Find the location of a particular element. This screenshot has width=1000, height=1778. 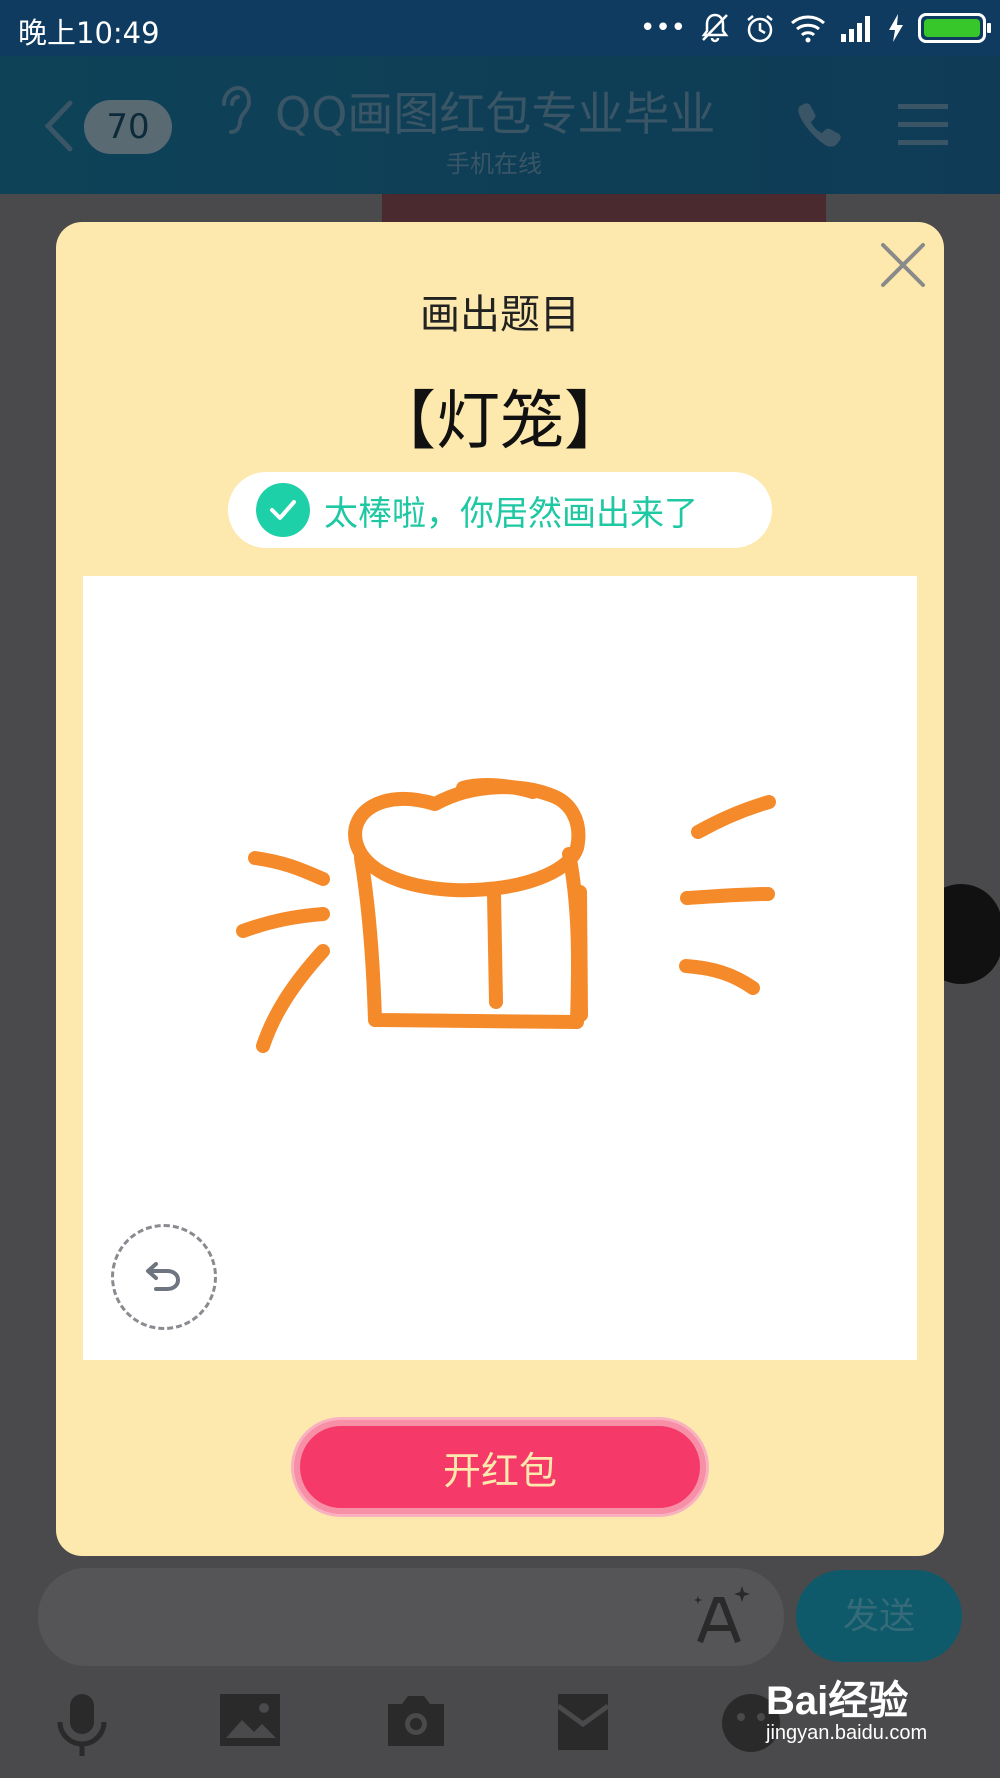

alarm-icon is located at coordinates (760, 28).